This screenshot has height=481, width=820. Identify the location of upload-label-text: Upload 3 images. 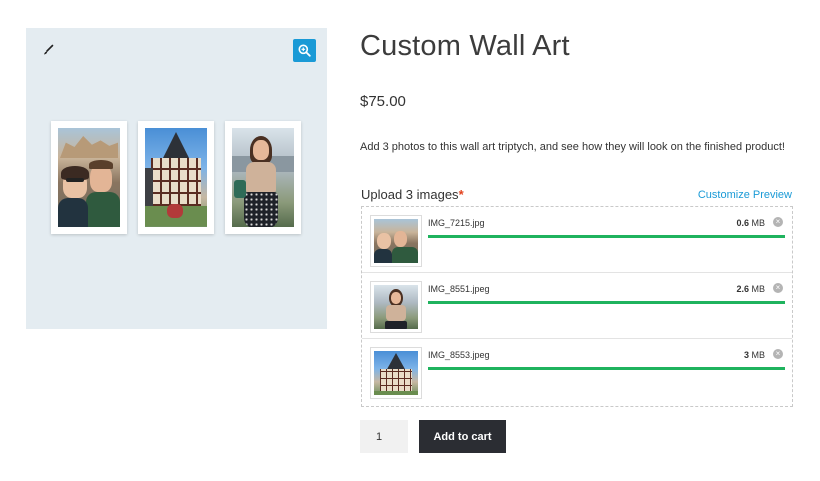
(410, 194).